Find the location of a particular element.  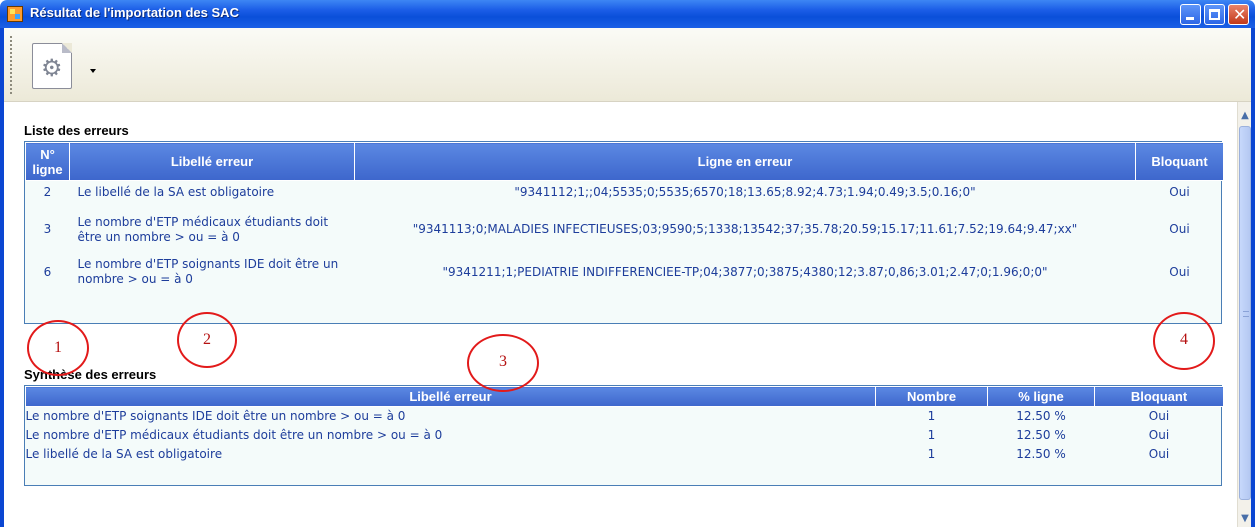

minimize-icon is located at coordinates (1190, 18).